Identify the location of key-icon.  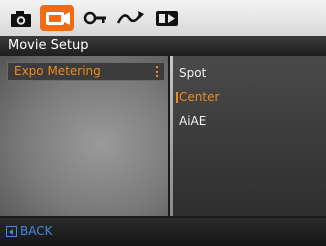
(95, 18).